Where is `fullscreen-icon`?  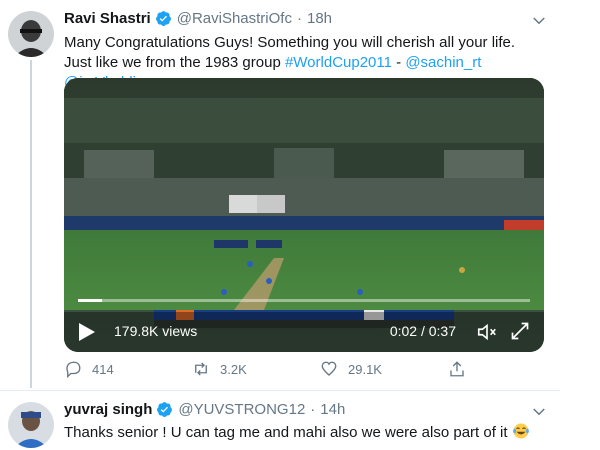 fullscreen-icon is located at coordinates (520, 331).